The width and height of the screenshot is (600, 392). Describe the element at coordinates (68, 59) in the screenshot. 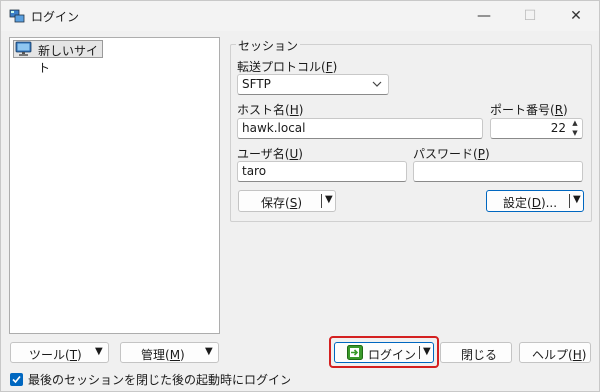

I see `site-item-label: 新しいサイト` at that location.